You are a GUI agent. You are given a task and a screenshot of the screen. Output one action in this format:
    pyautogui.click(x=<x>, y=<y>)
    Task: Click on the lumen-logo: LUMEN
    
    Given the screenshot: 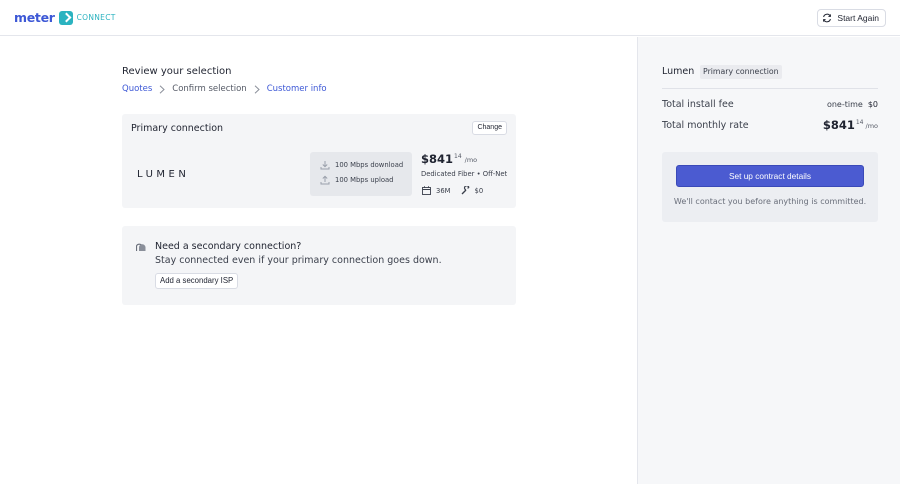 What is the action you would take?
    pyautogui.click(x=163, y=174)
    